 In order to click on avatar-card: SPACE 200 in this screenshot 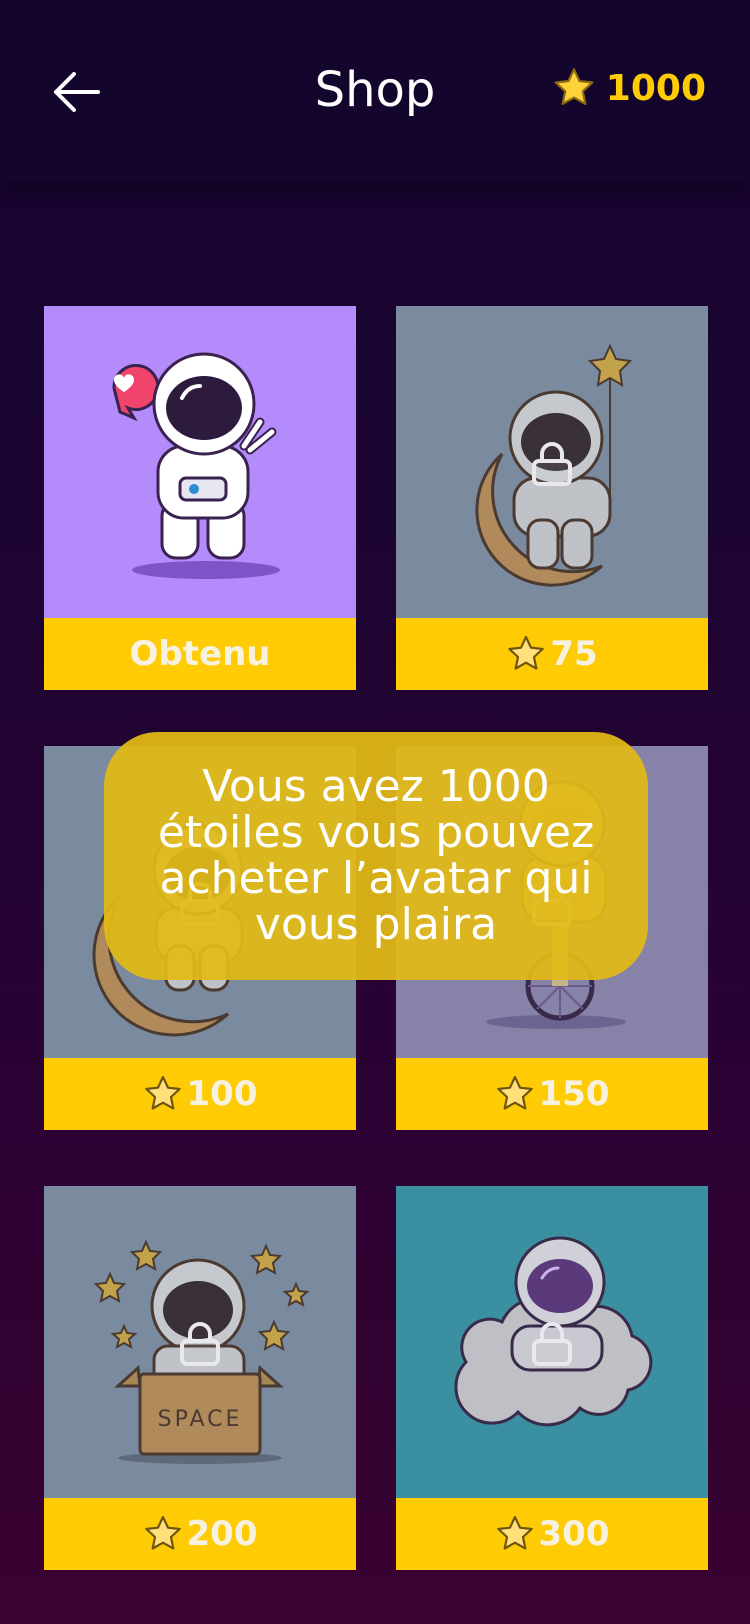, I will do `click(200, 1378)`.